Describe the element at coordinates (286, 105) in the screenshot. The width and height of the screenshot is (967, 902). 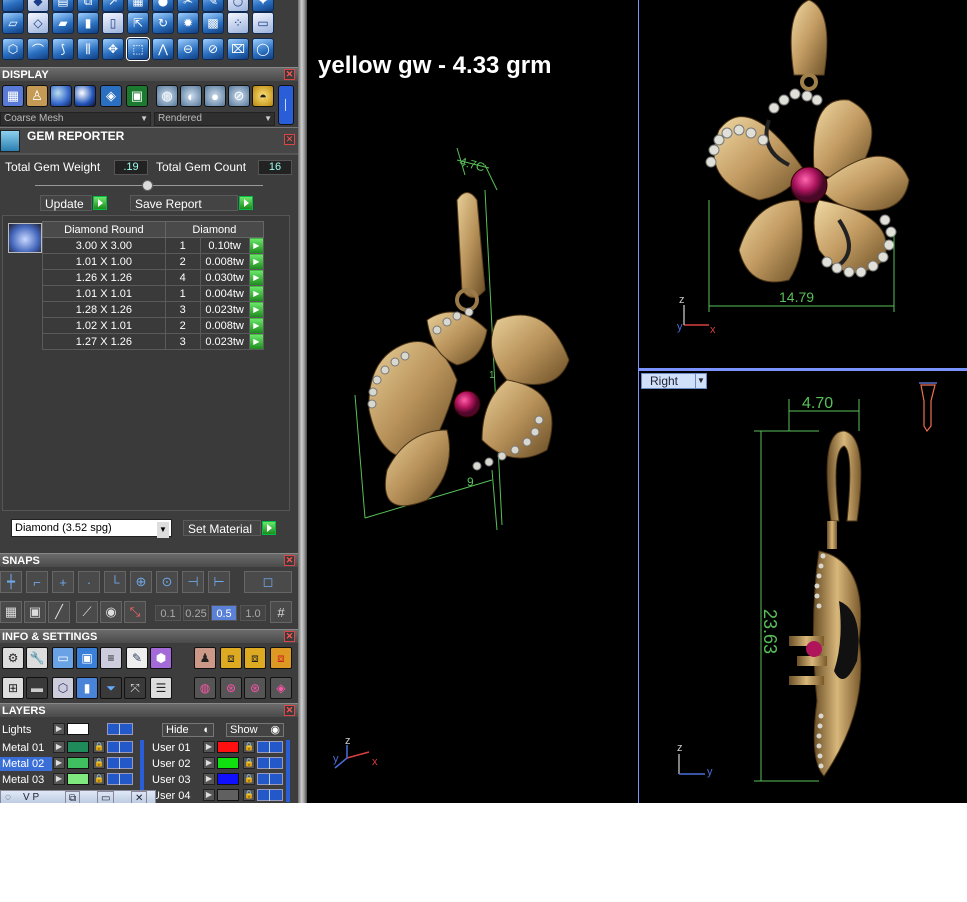
I see `display-scroll-icon: │` at that location.